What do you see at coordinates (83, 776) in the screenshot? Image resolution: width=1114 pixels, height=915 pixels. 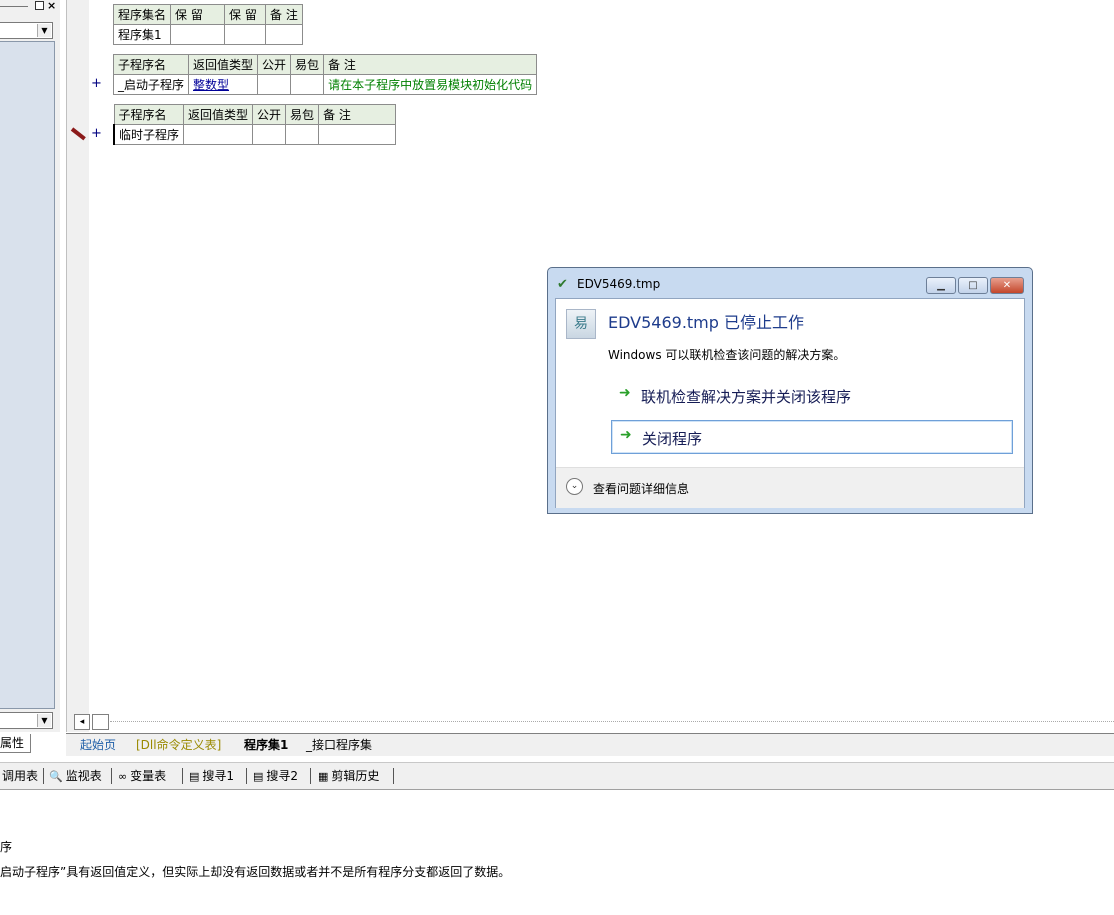 I see `watch-table-label: 监视表` at bounding box center [83, 776].